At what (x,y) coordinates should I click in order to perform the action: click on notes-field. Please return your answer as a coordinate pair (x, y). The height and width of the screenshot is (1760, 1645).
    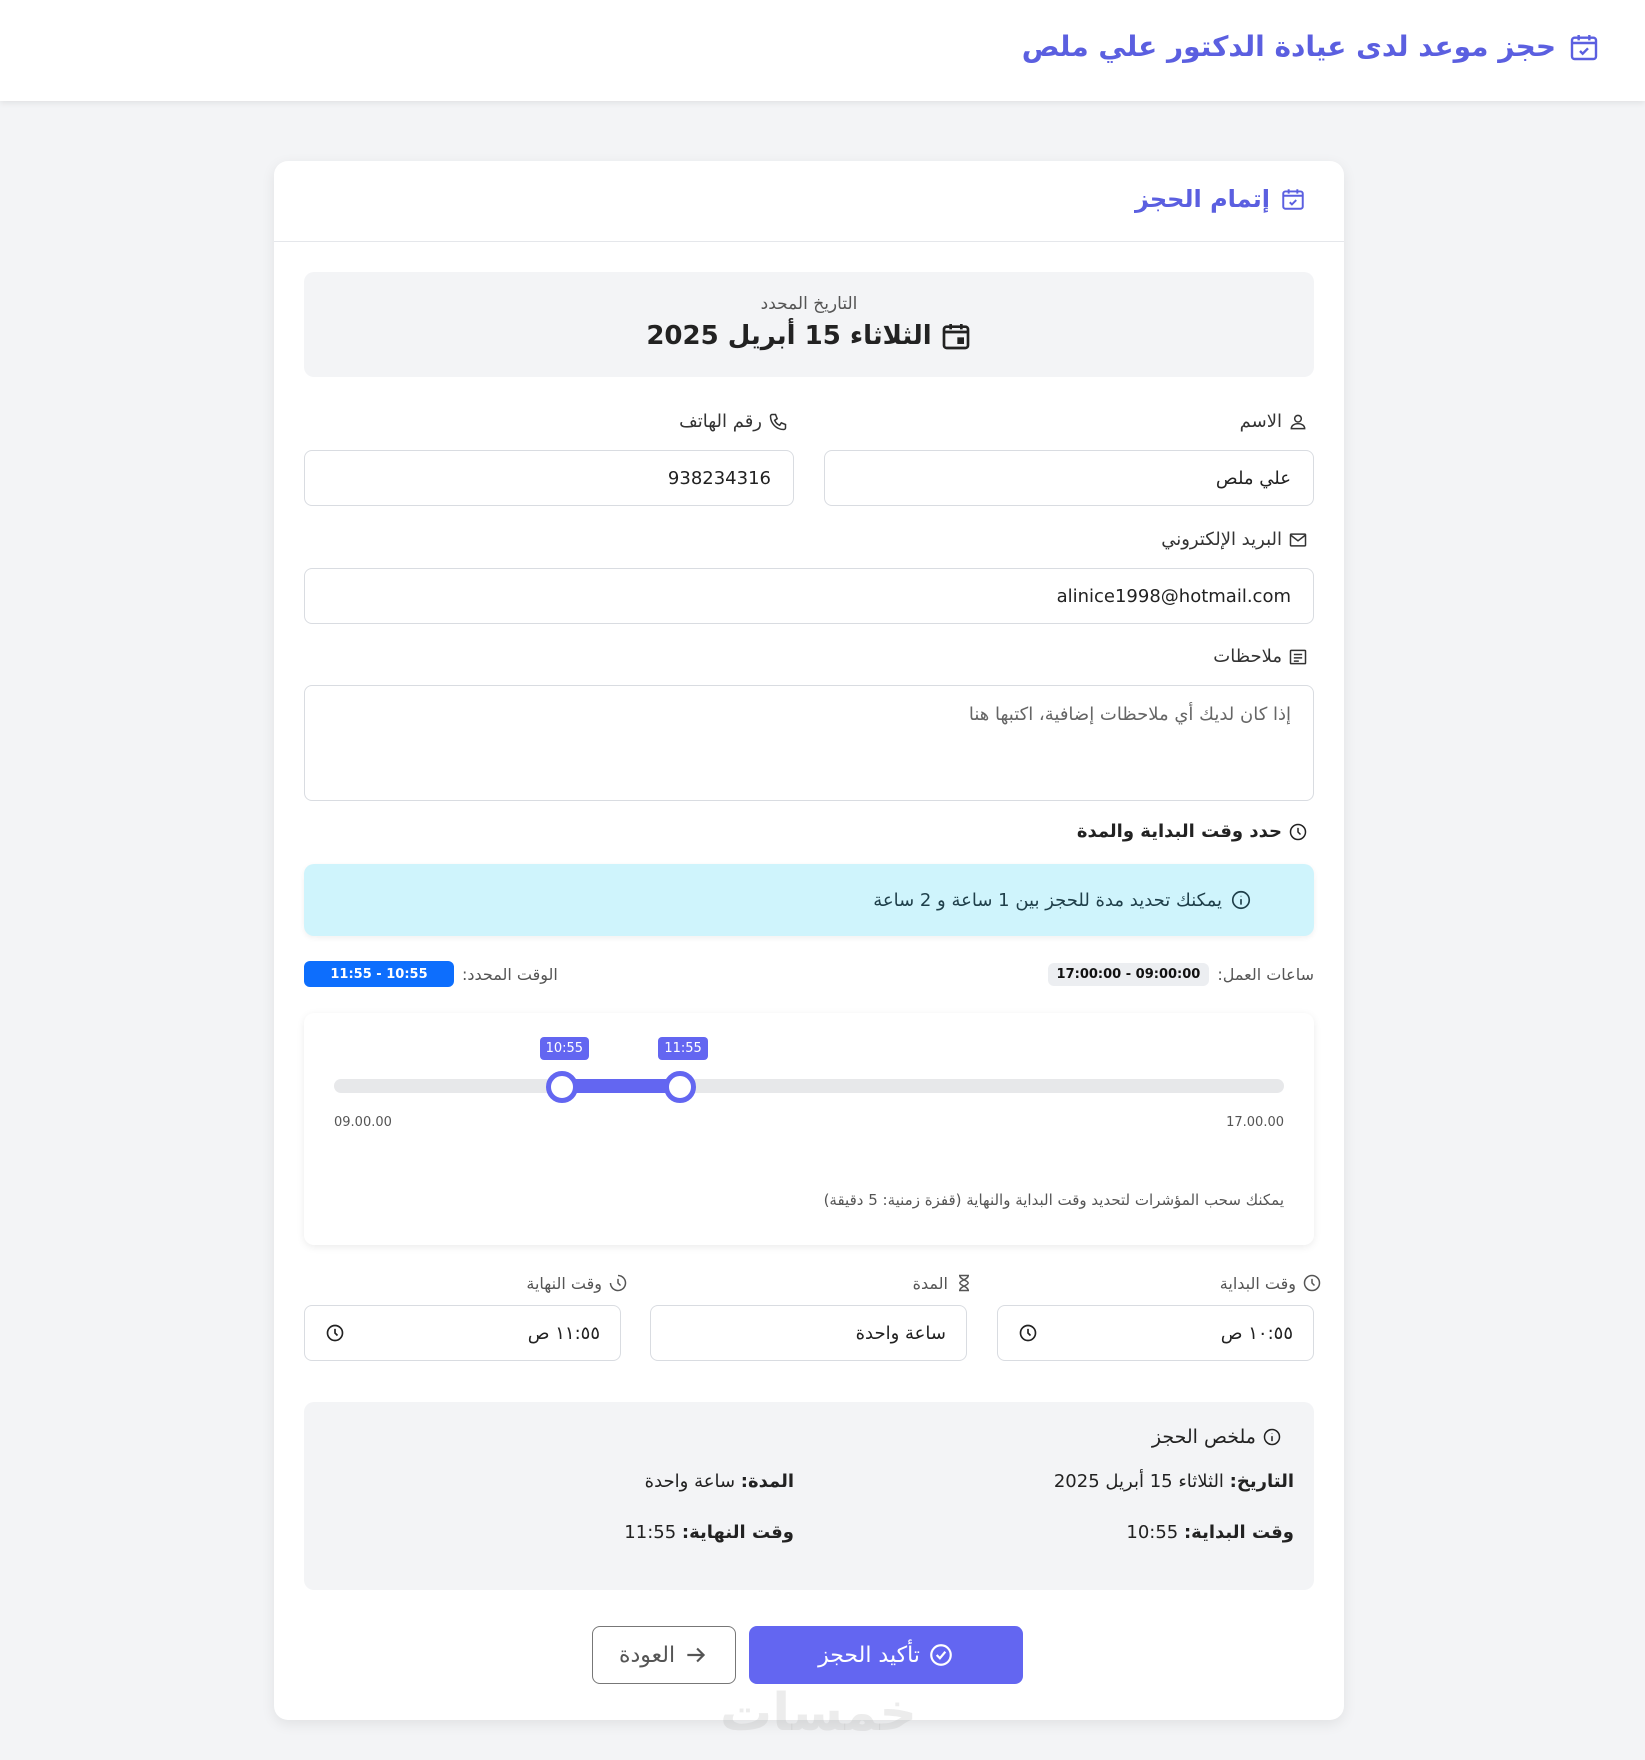
    Looking at the image, I should click on (809, 752).